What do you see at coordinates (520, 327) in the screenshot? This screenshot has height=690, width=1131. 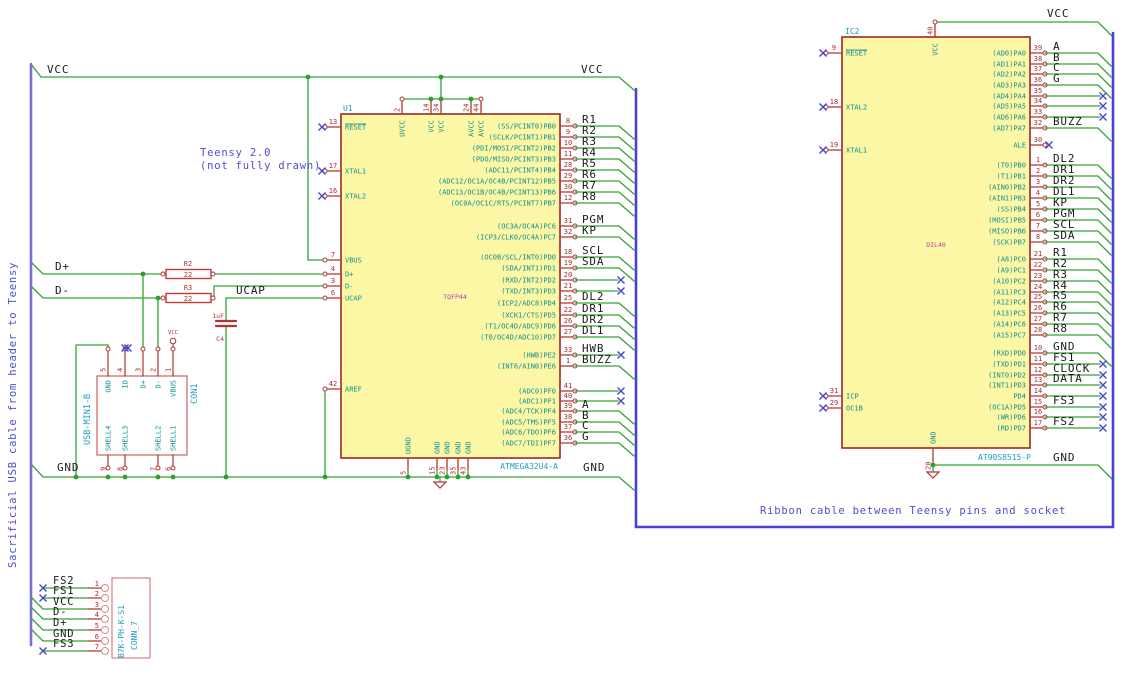 I see `pin-name: (T1/OC4D/ADC9)PD6` at bounding box center [520, 327].